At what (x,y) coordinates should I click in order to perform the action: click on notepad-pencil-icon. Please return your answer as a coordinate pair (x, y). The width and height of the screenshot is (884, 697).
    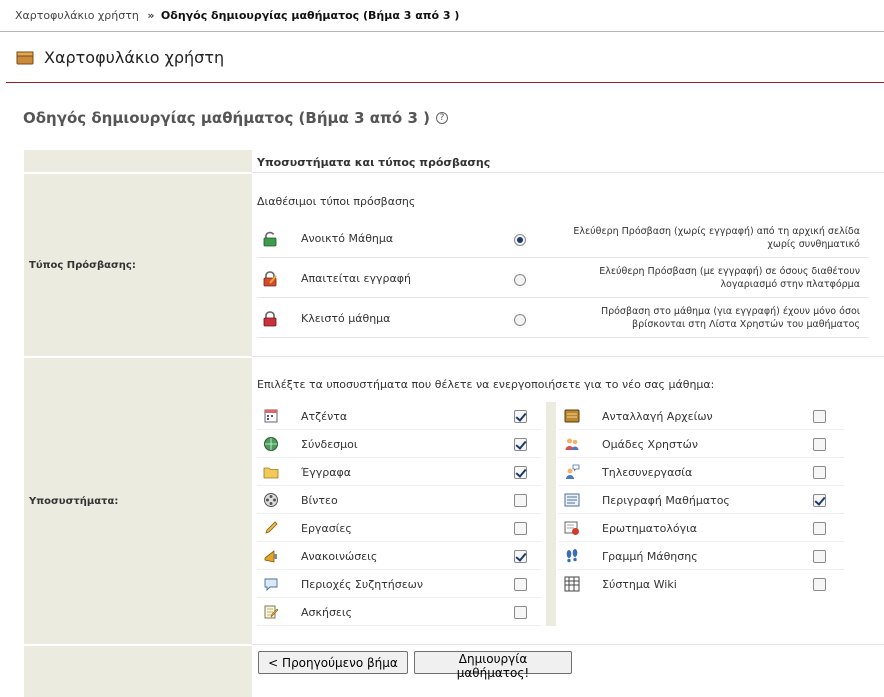
    Looking at the image, I should click on (271, 612).